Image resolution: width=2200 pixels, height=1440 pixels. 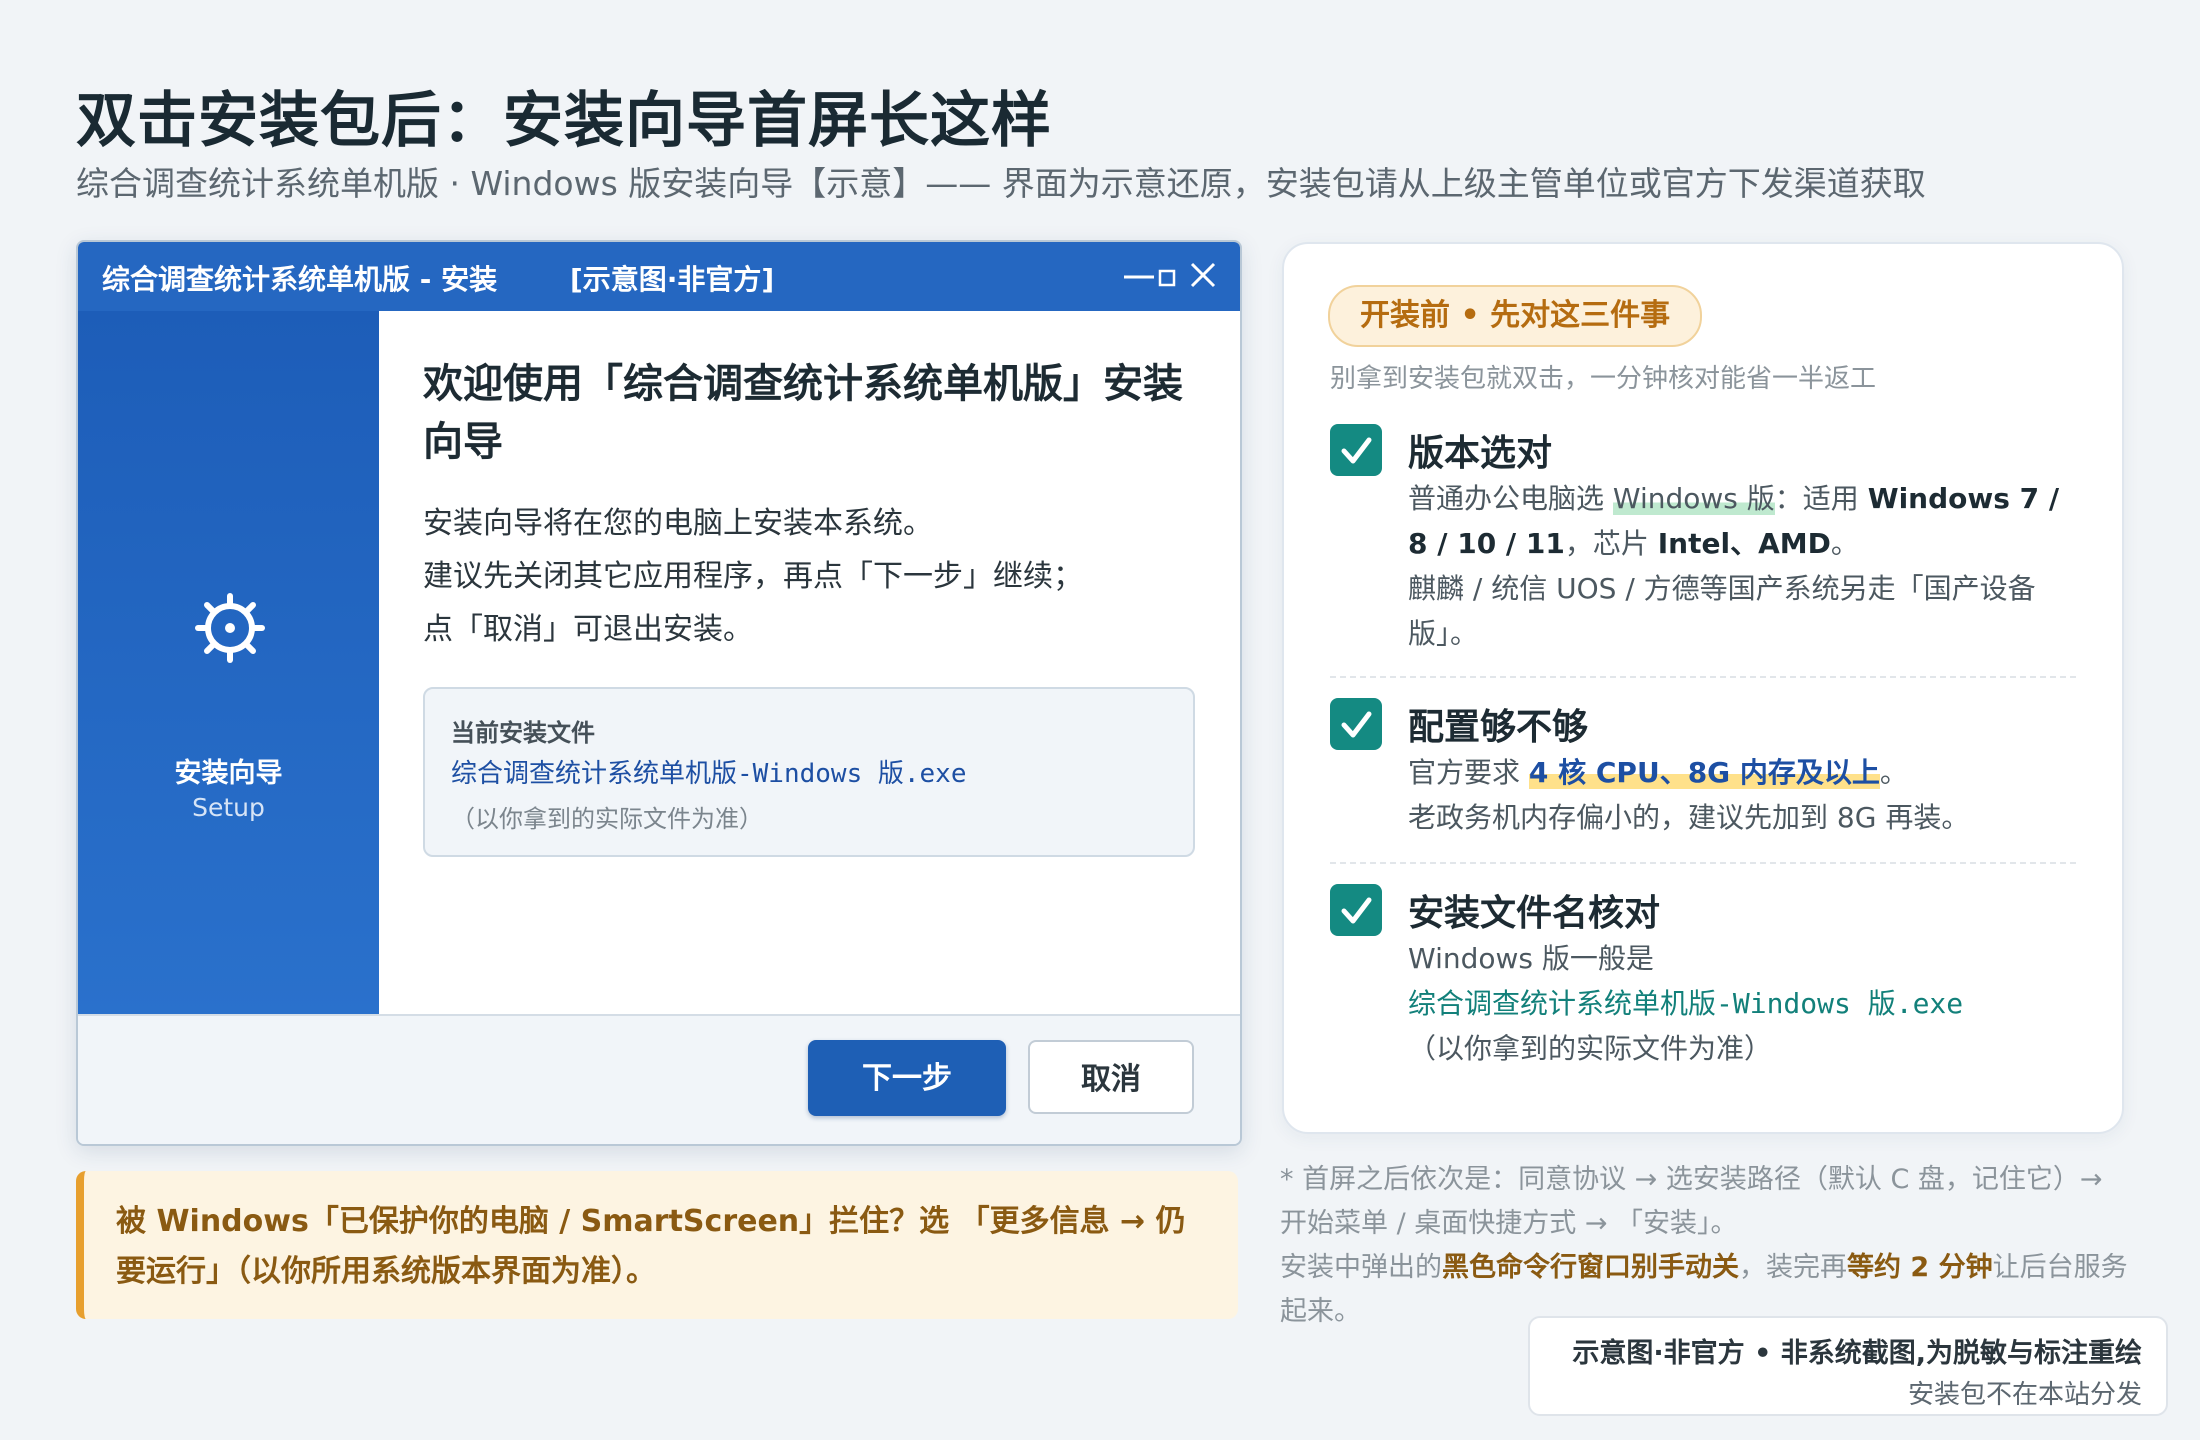 What do you see at coordinates (2024, 1395) in the screenshot?
I see `stamp-line2: 安装包不在本站分发` at bounding box center [2024, 1395].